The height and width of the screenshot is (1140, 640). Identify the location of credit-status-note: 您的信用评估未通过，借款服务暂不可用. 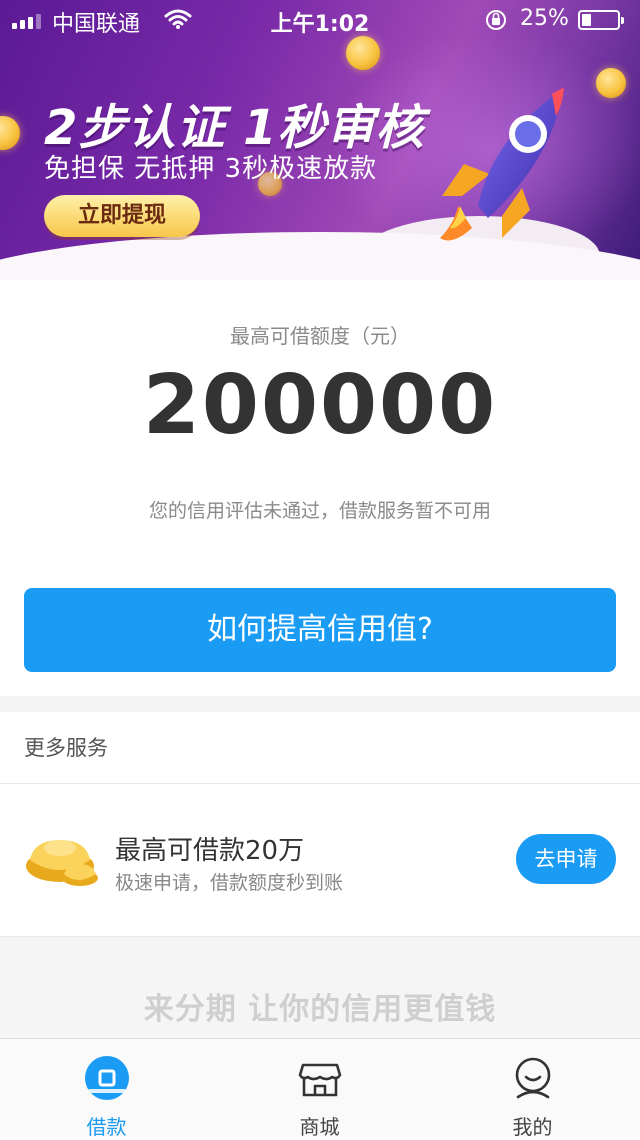
(319, 511).